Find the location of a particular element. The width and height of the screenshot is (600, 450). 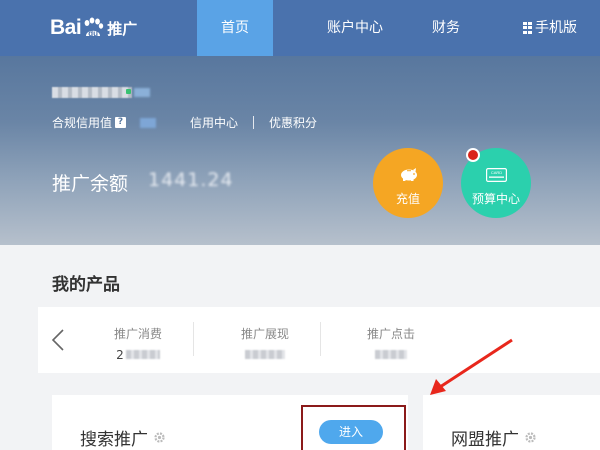

username-redacted is located at coordinates (92, 92).